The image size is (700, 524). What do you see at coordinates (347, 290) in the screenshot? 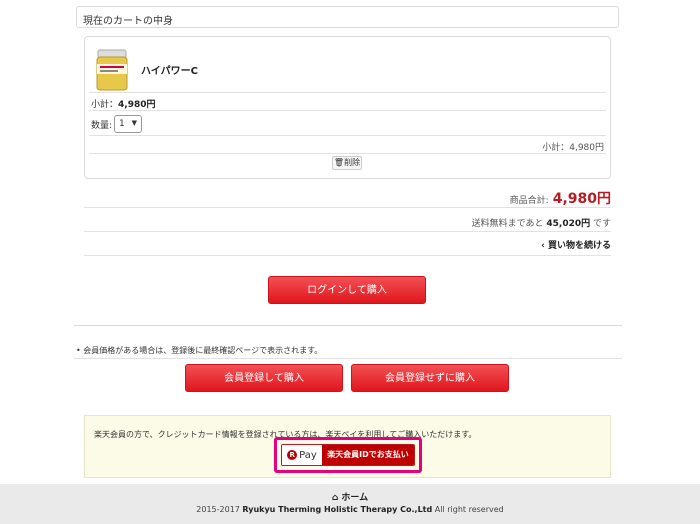
I see `login-purchase-button: ログインして購入` at bounding box center [347, 290].